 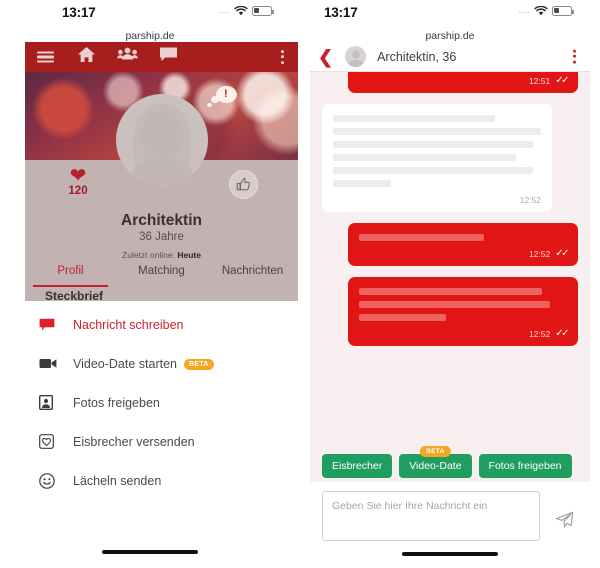 What do you see at coordinates (168, 57) in the screenshot?
I see `chat-bubble-icon` at bounding box center [168, 57].